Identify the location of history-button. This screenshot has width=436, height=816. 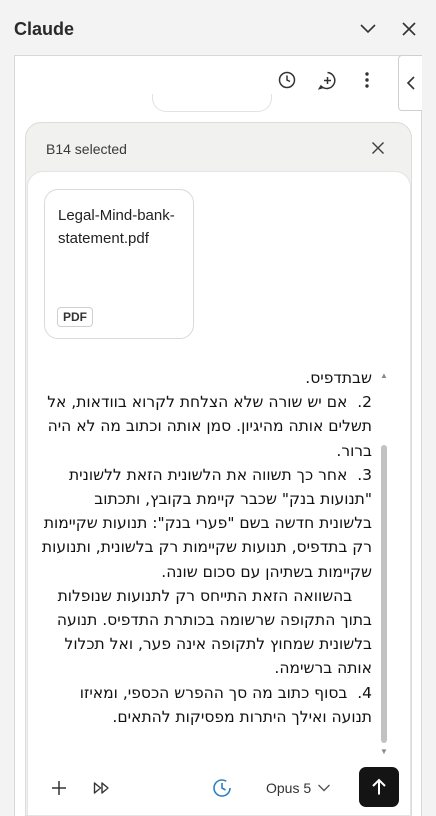
(287, 80).